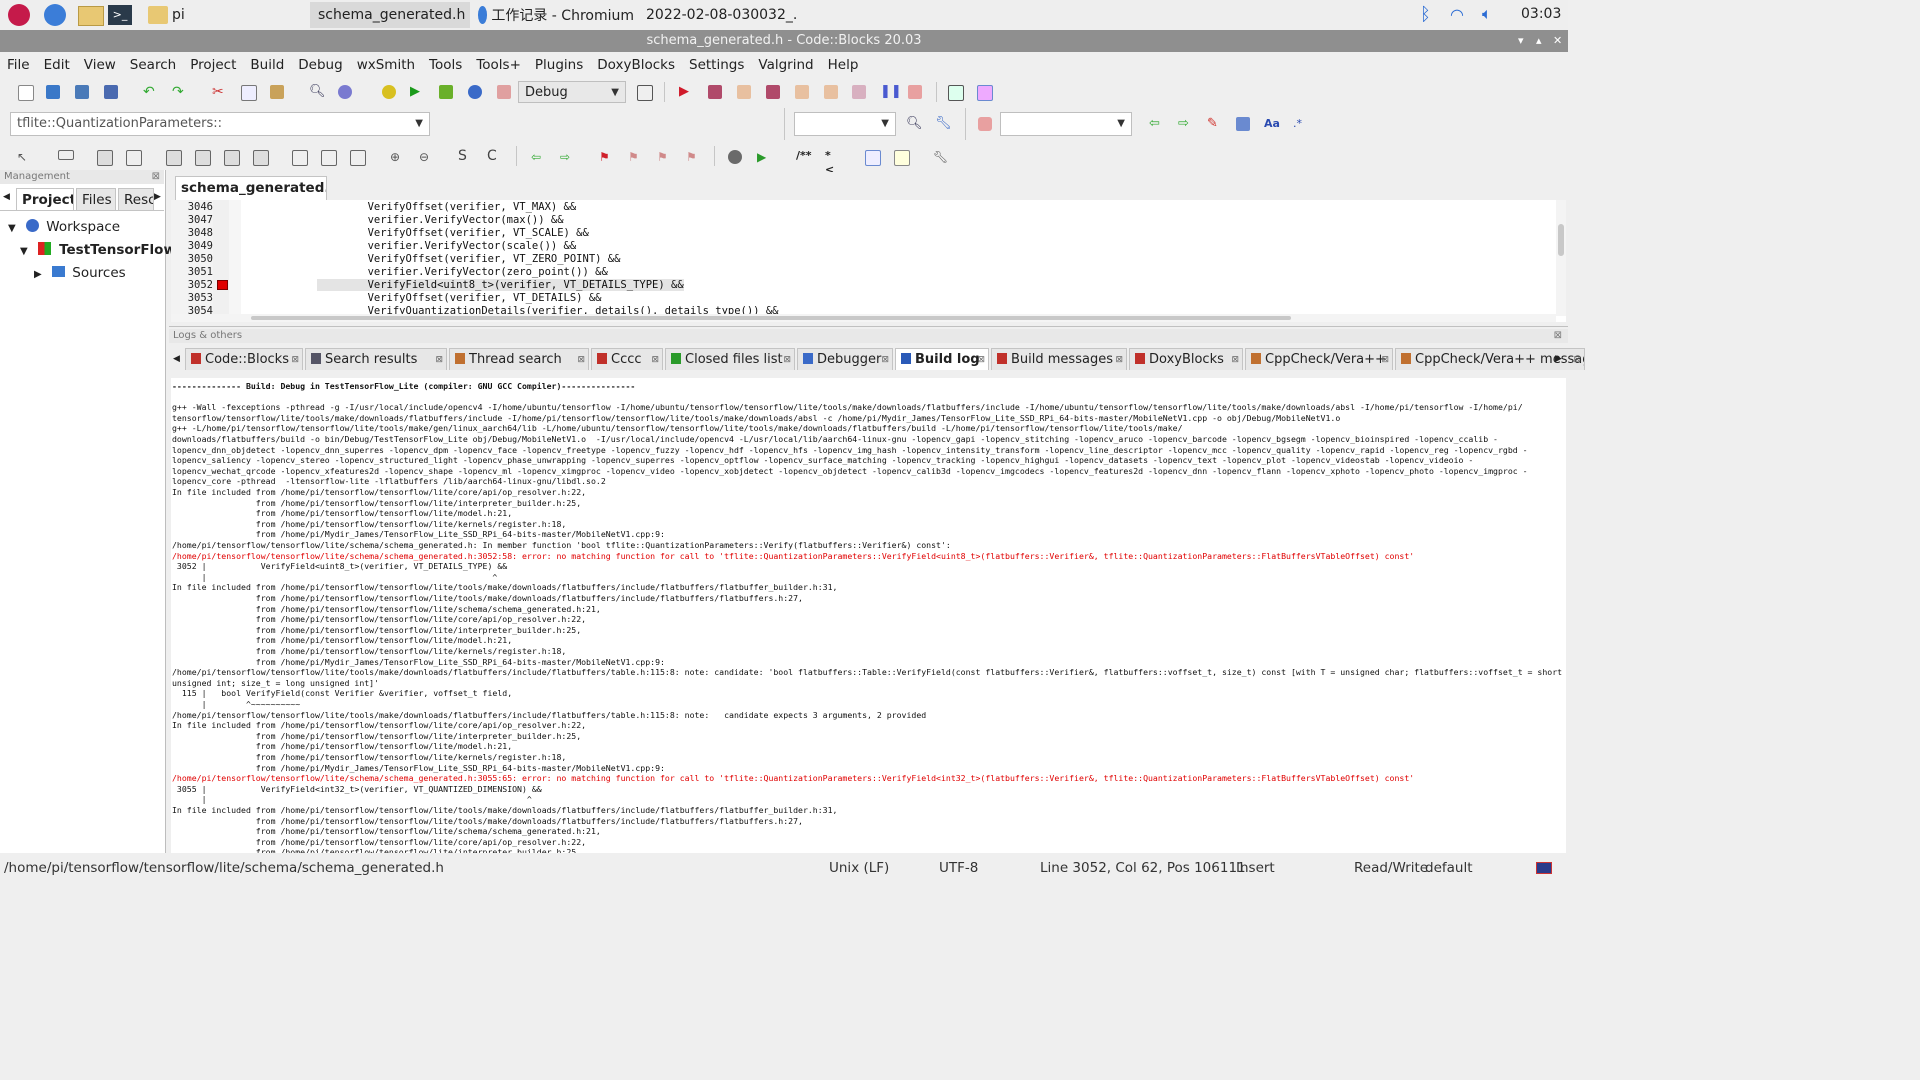 This screenshot has height=1080, width=1920. What do you see at coordinates (636, 65) in the screenshot?
I see `menu-doxyblocks: DoxyBlocks` at bounding box center [636, 65].